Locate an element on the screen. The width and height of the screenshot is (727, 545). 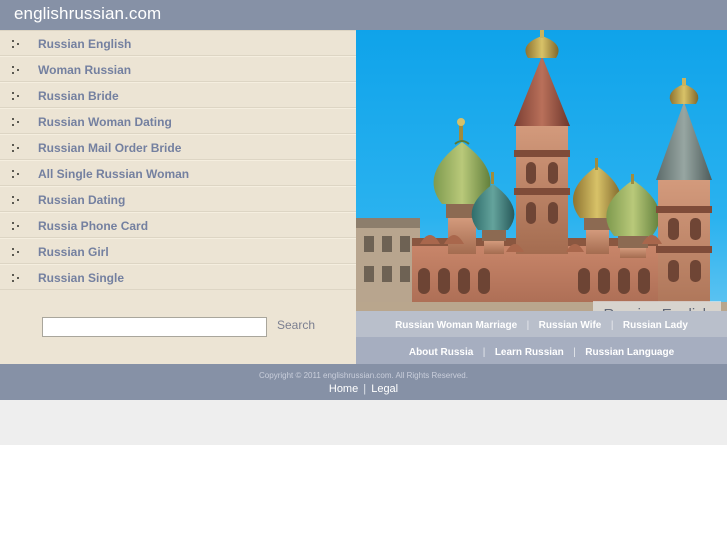
list-item: Russian English is located at coordinates (178, 43).